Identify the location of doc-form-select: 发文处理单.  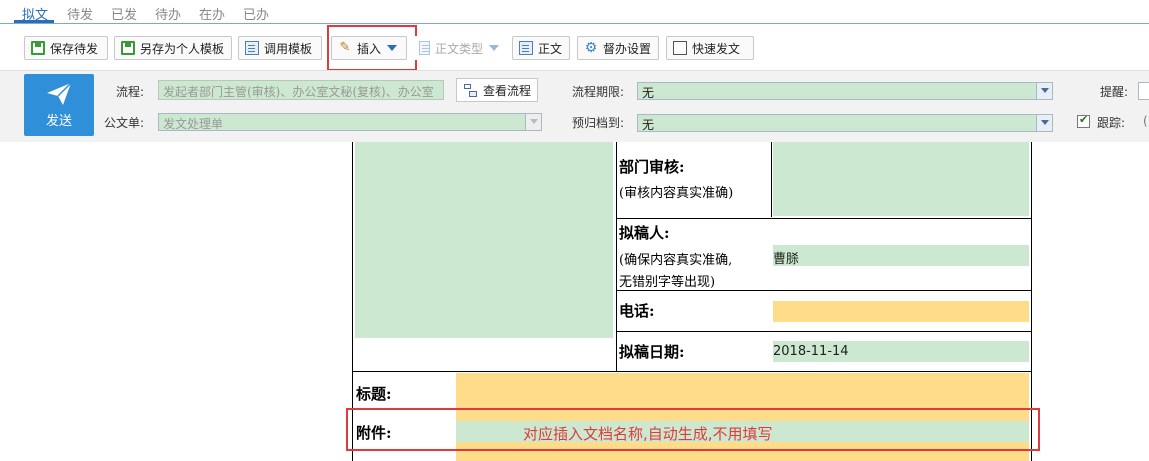
(350, 122).